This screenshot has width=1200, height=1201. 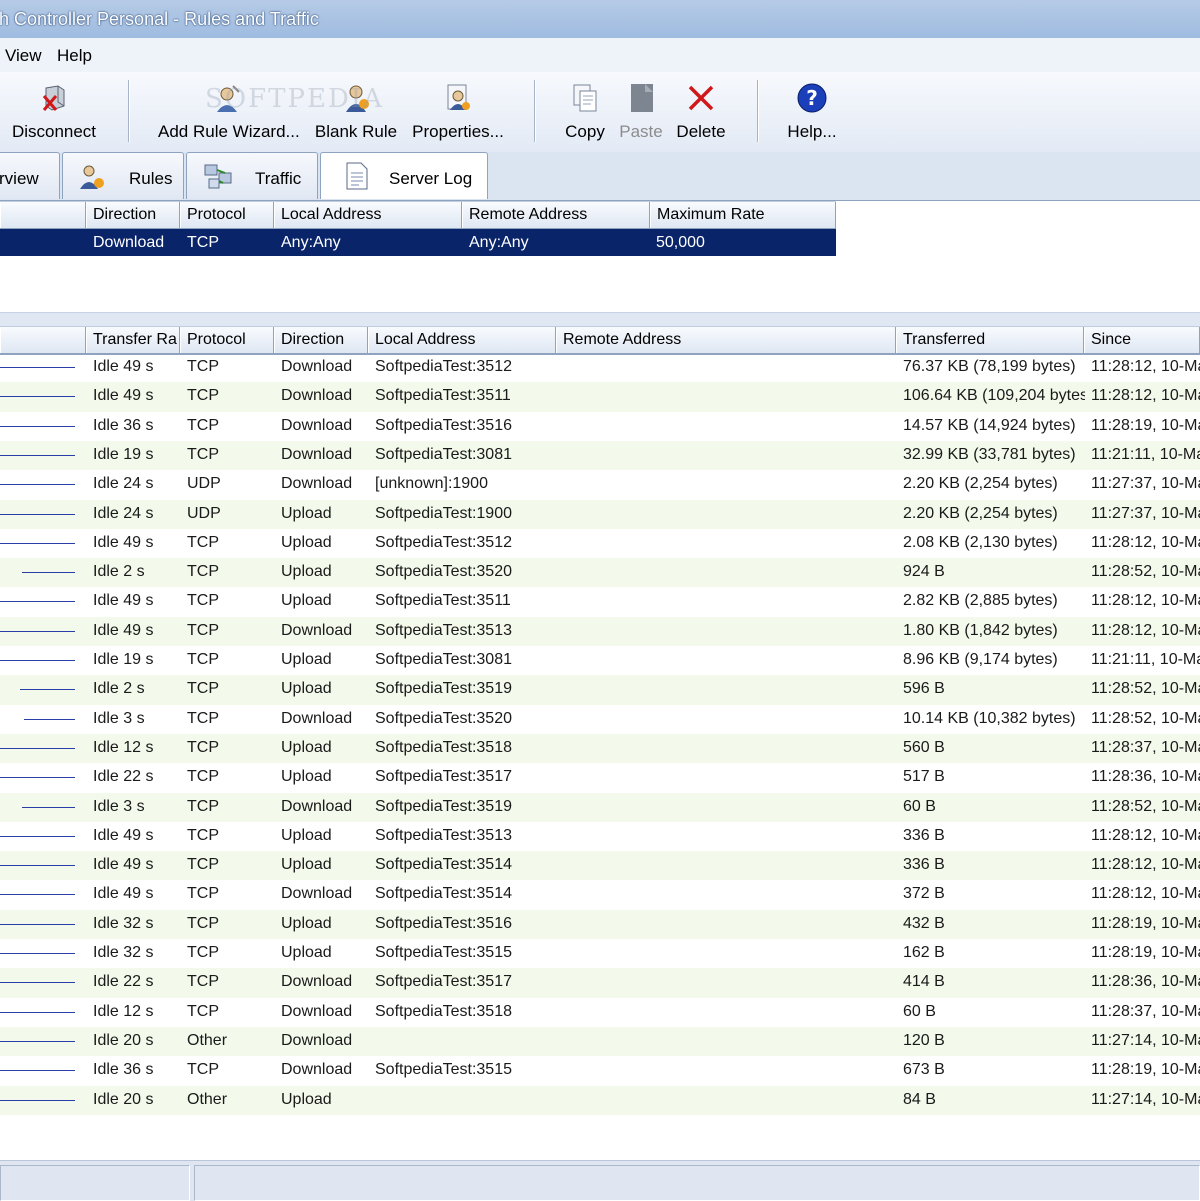 What do you see at coordinates (123, 659) in the screenshot?
I see `row-transfer-rate: Idle 19 s` at bounding box center [123, 659].